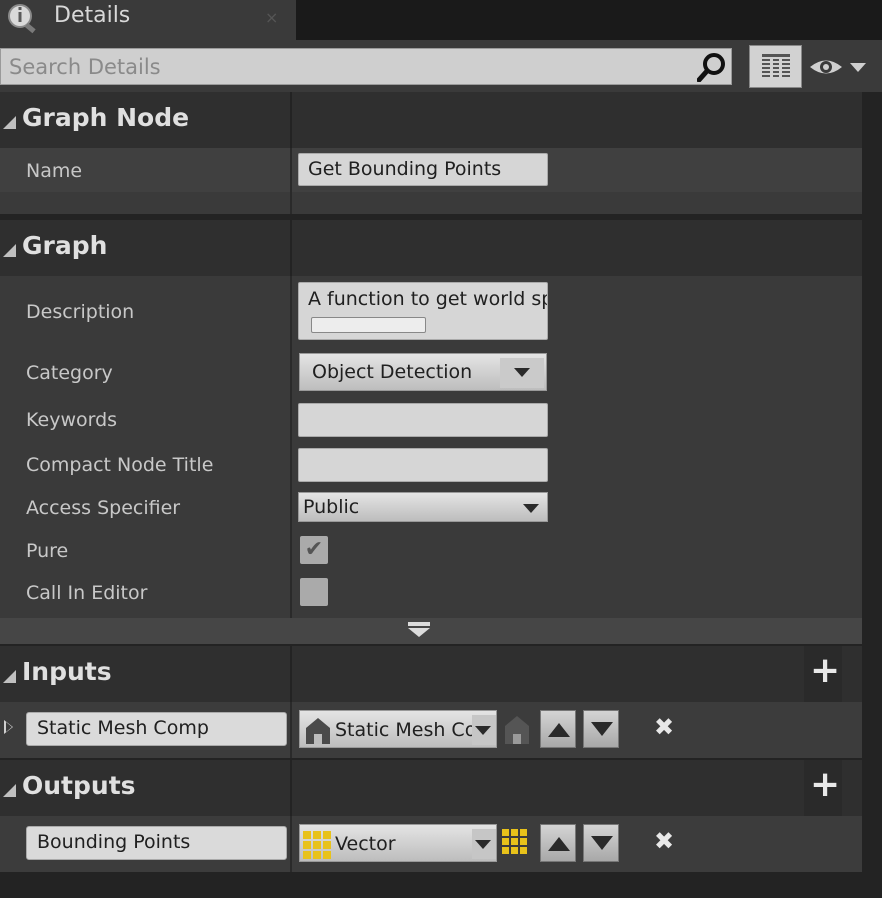 This screenshot has width=882, height=898. What do you see at coordinates (156, 729) in the screenshot?
I see `input-name-field: Static Mesh Comp` at bounding box center [156, 729].